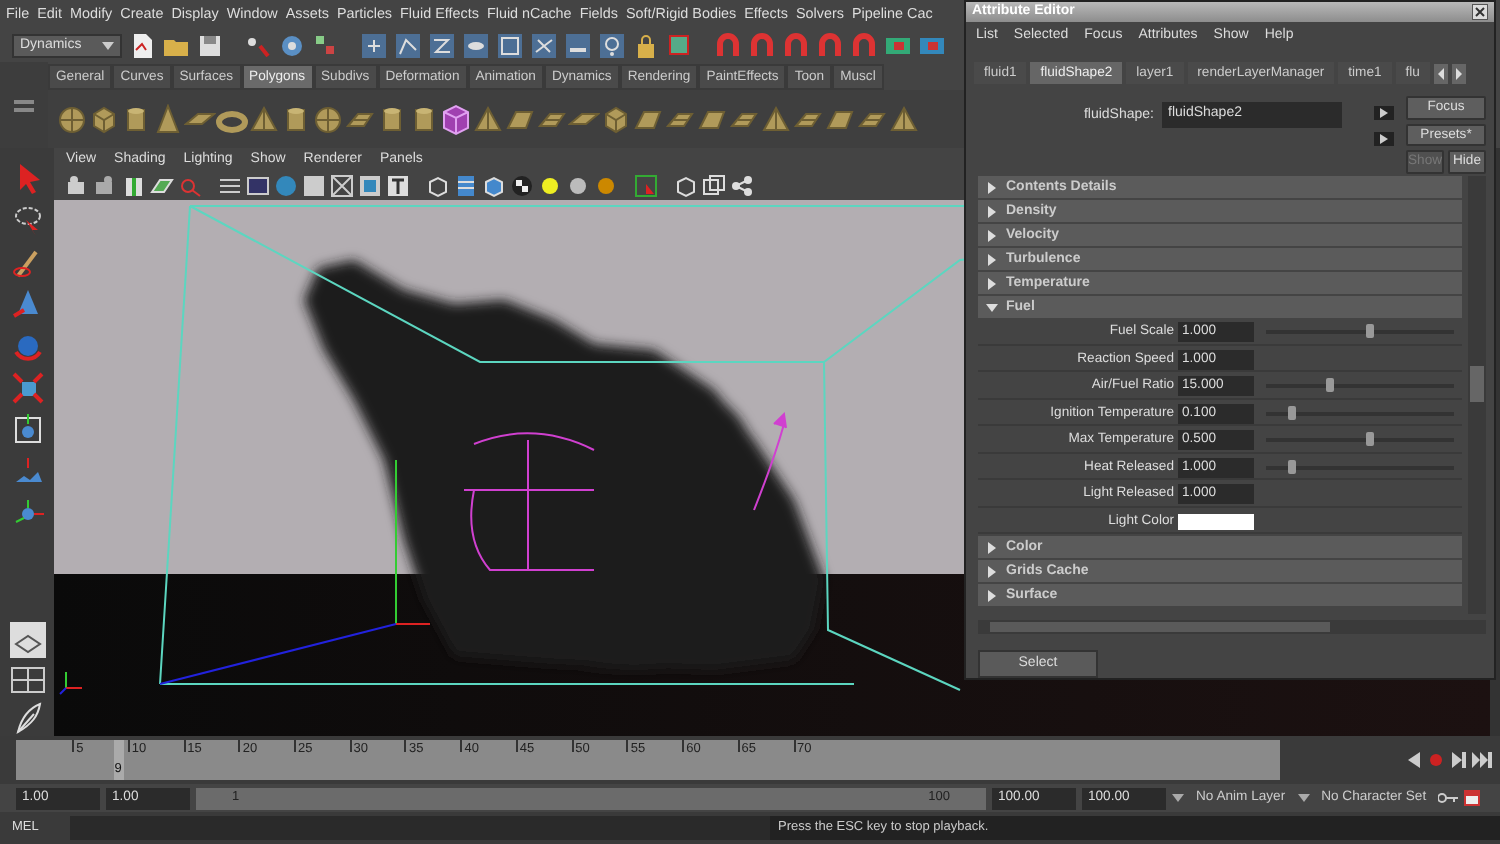 The width and height of the screenshot is (1500, 844). I want to click on grid-icon, so click(230, 186).